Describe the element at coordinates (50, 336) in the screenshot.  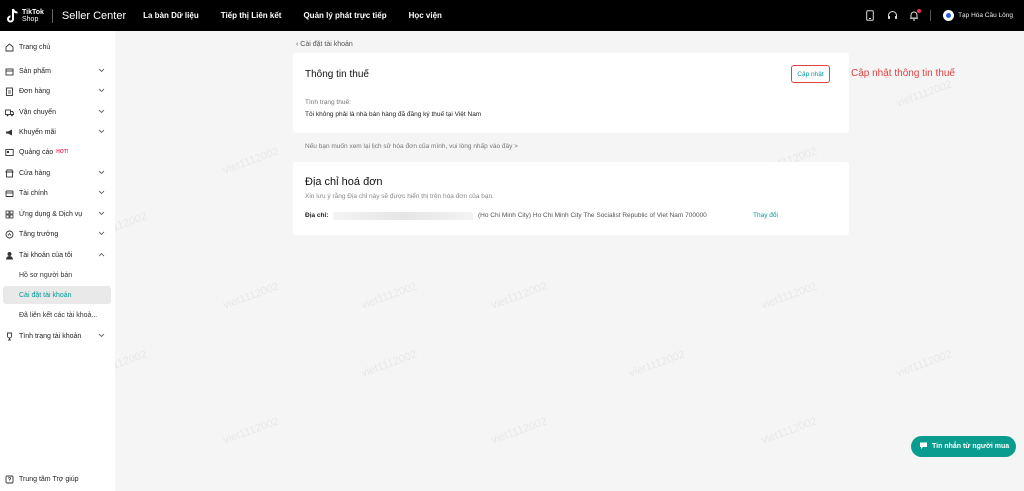
I see `sidebar-item-label: Tình trạng tài khoản` at that location.